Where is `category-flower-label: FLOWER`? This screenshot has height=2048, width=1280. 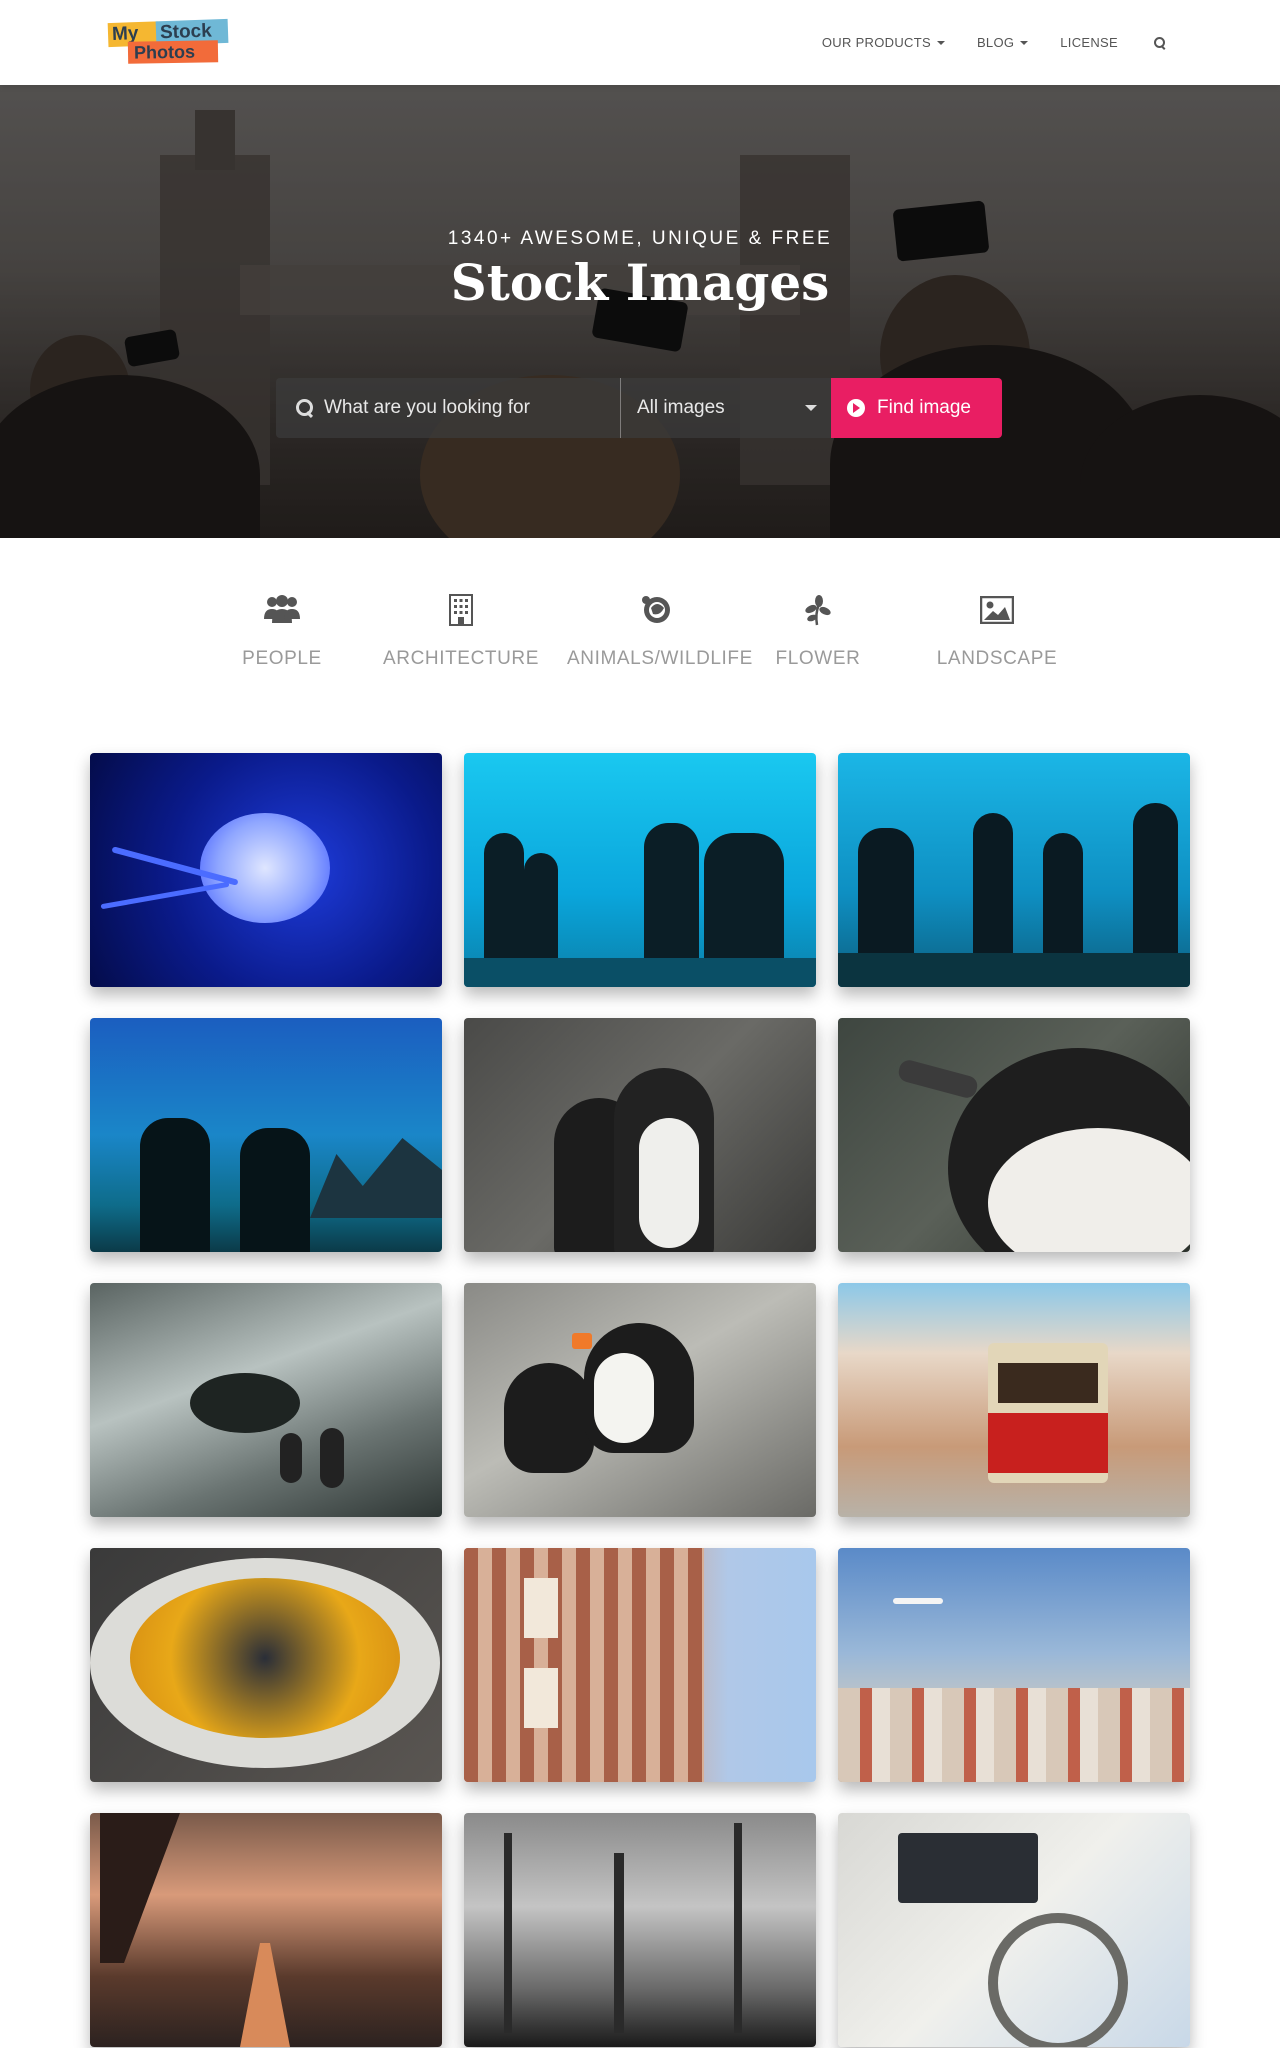 category-flower-label: FLOWER is located at coordinates (818, 658).